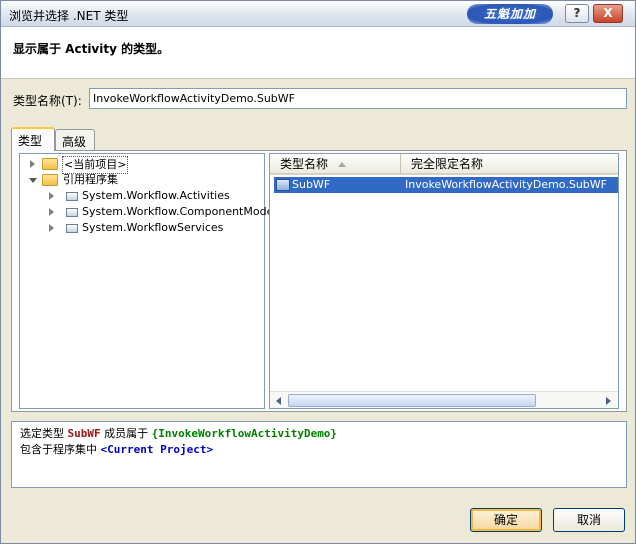 This screenshot has height=544, width=636. What do you see at coordinates (126, 433) in the screenshot?
I see `description-text: 成员属于` at bounding box center [126, 433].